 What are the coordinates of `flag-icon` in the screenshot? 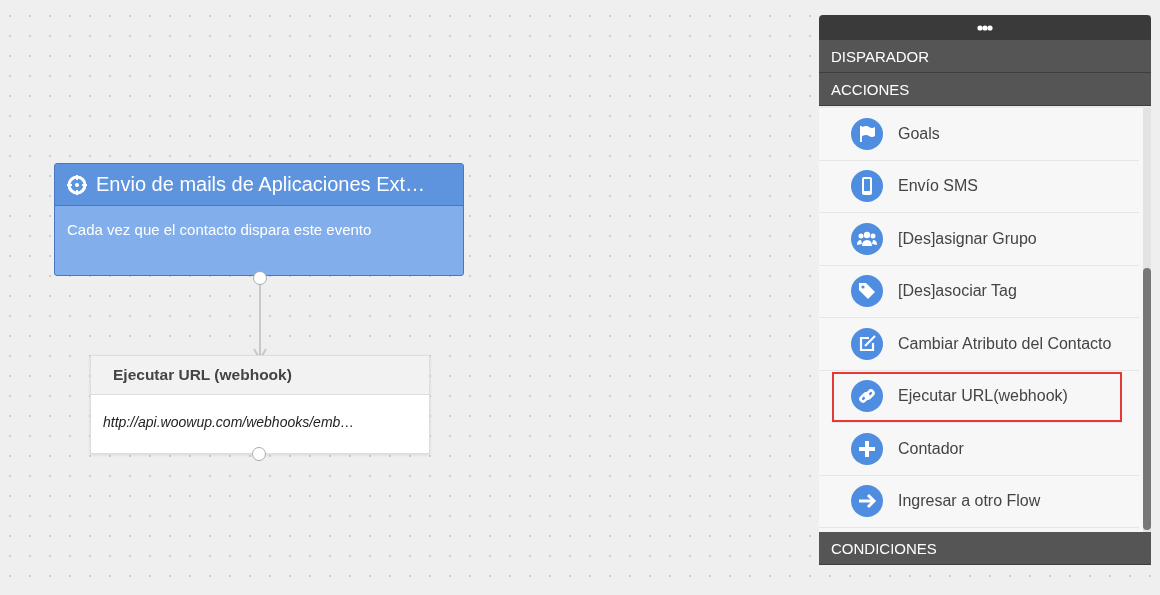 It's located at (867, 133).